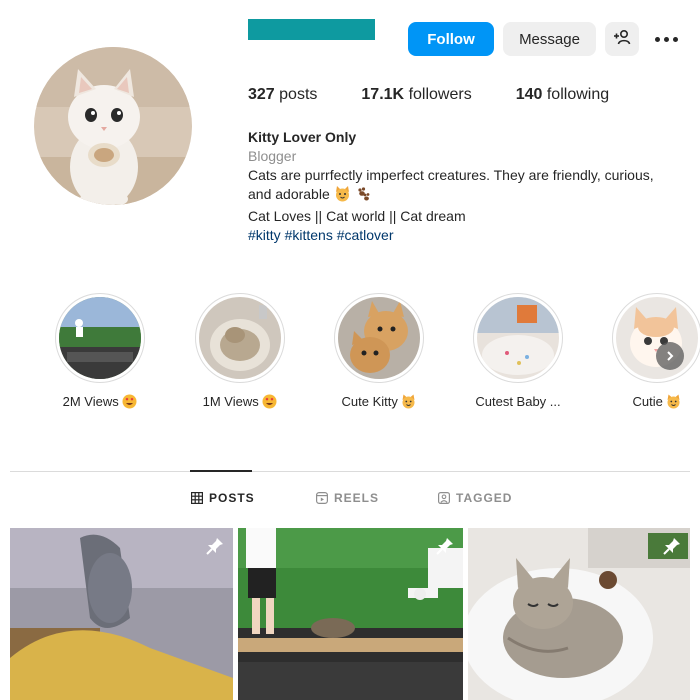 This screenshot has height=700, width=700. I want to click on posts-count: 327 posts, so click(283, 94).